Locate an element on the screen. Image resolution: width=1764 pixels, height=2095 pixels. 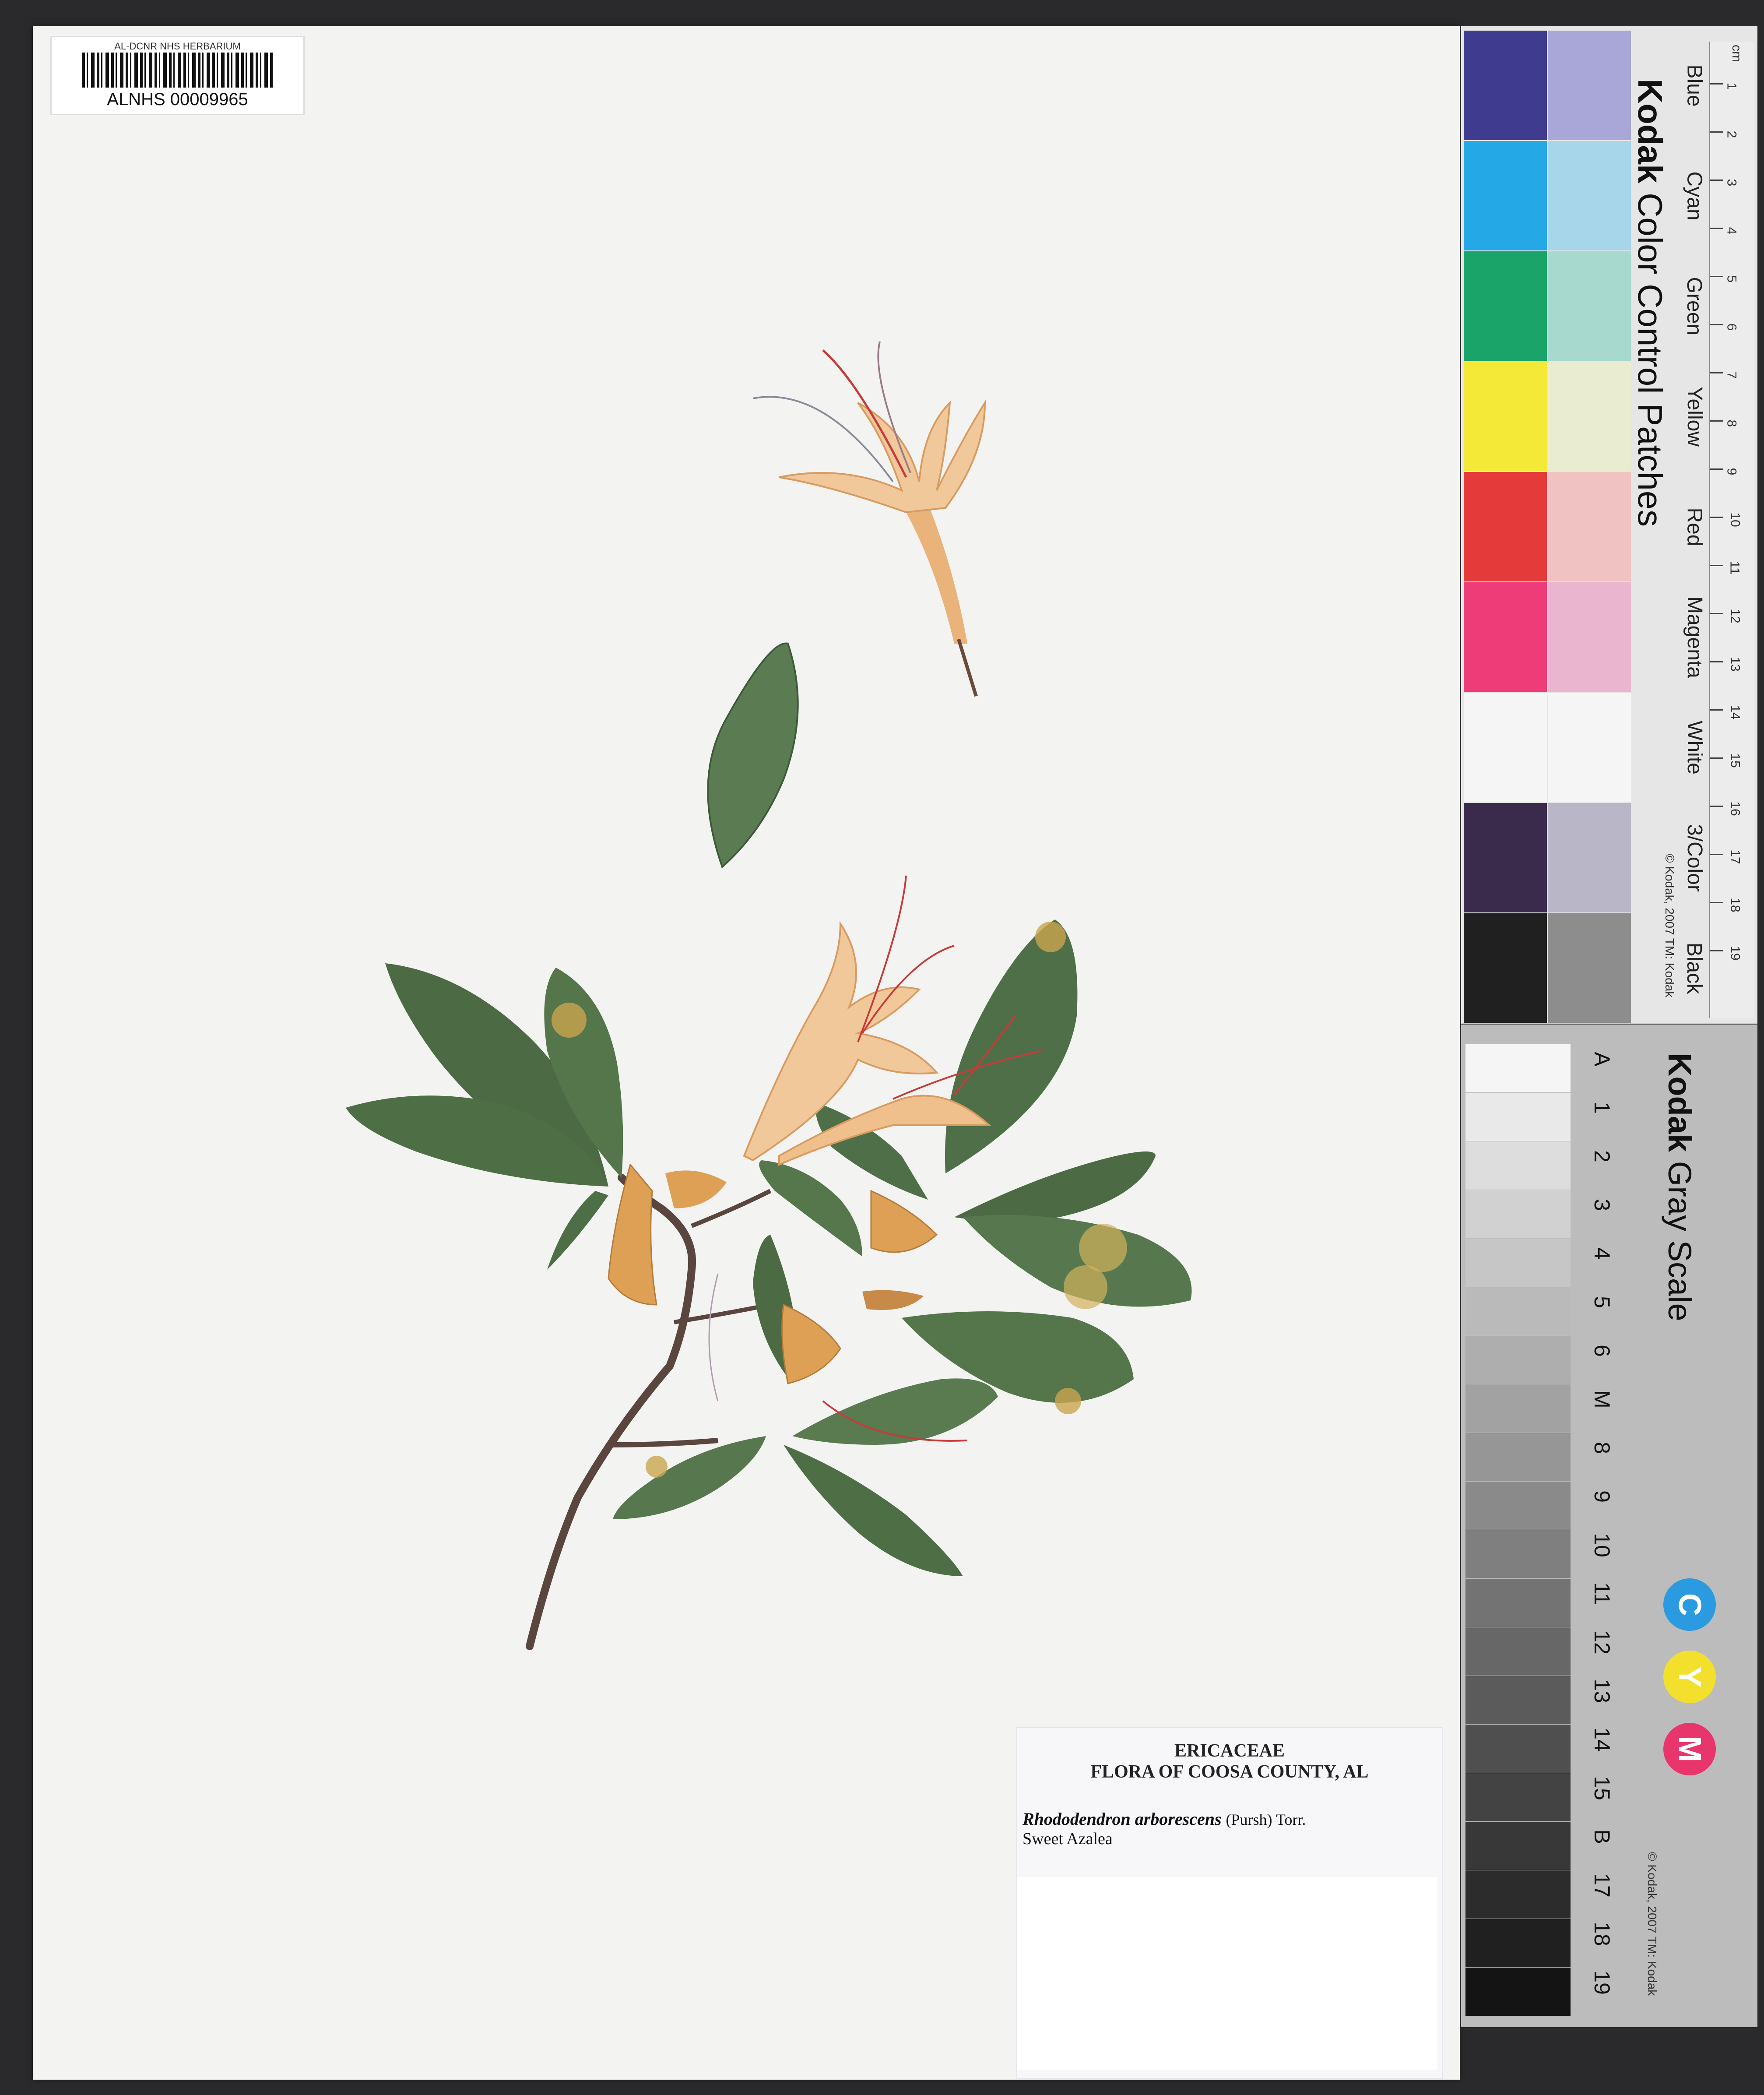
gray-scale-label: 1 is located at coordinates (1602, 1108).